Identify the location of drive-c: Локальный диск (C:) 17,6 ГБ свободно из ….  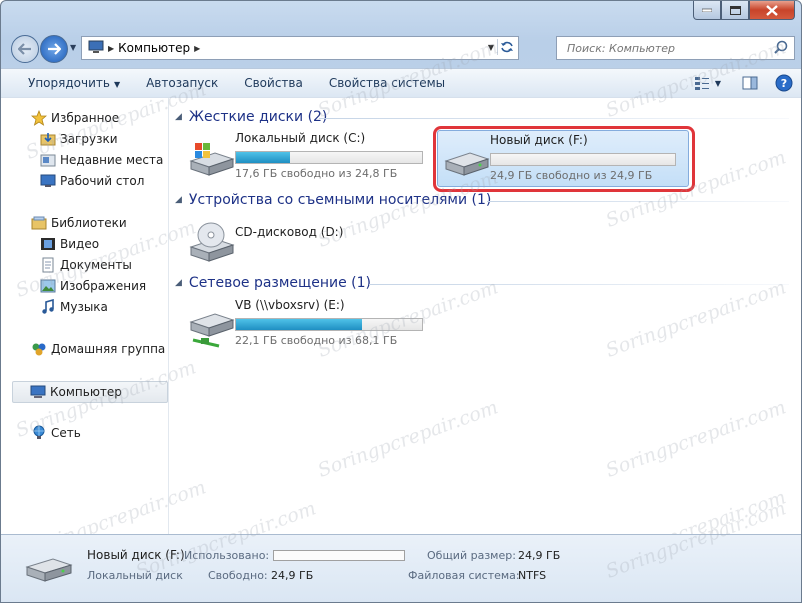
(308, 158).